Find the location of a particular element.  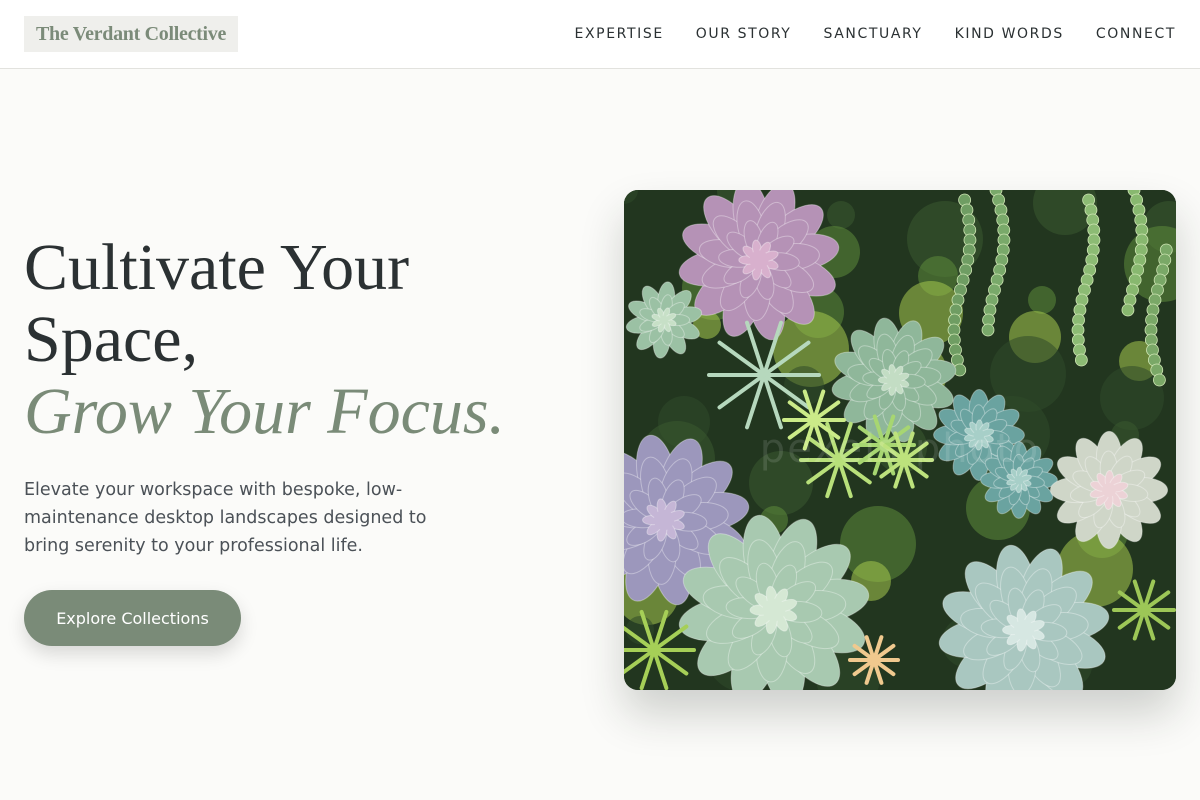

headline-line-2: Space, is located at coordinates (111, 339).